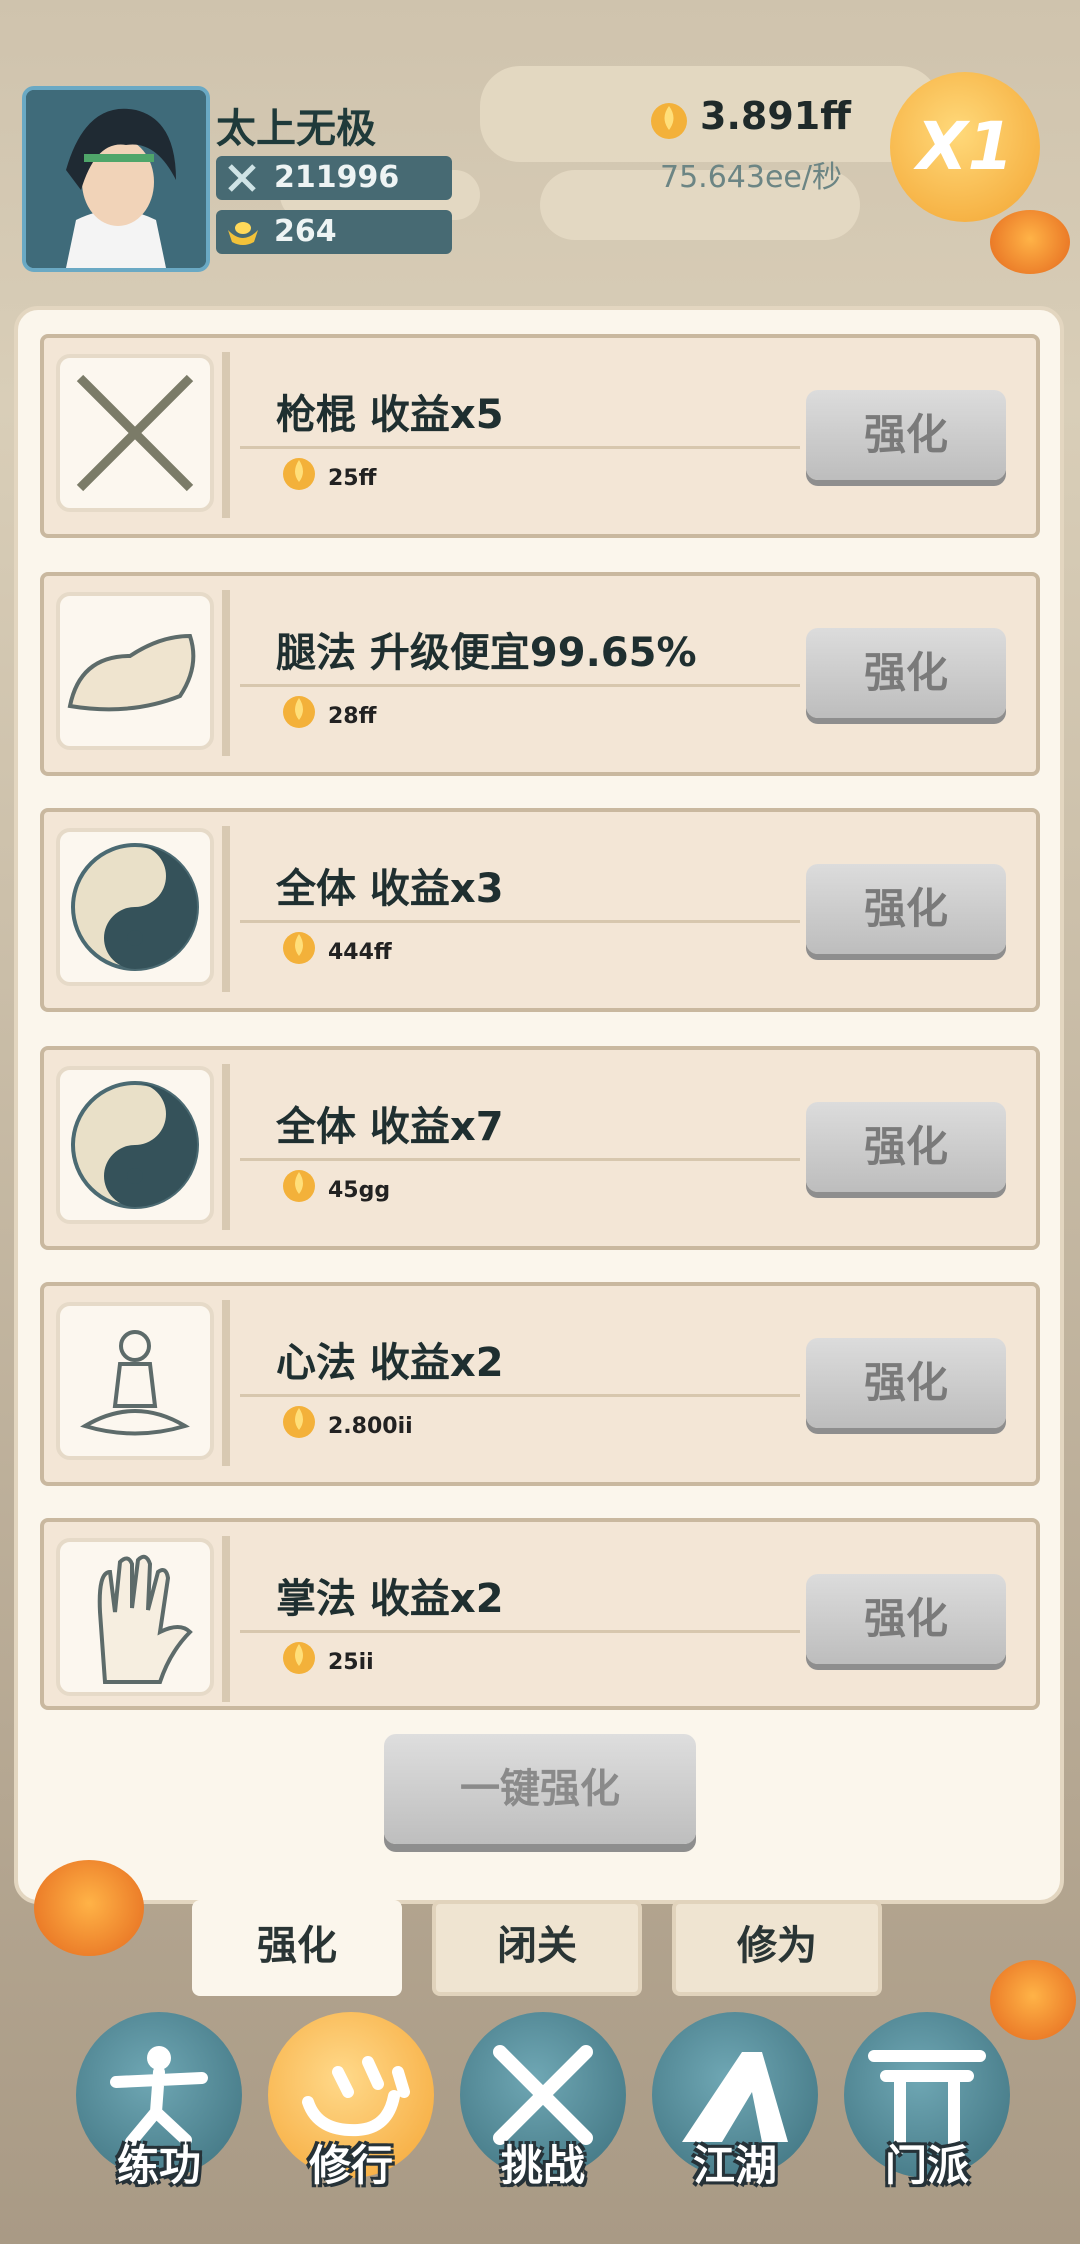  What do you see at coordinates (370, 1426) in the screenshot?
I see `upgrade-cost: 2.800ii` at bounding box center [370, 1426].